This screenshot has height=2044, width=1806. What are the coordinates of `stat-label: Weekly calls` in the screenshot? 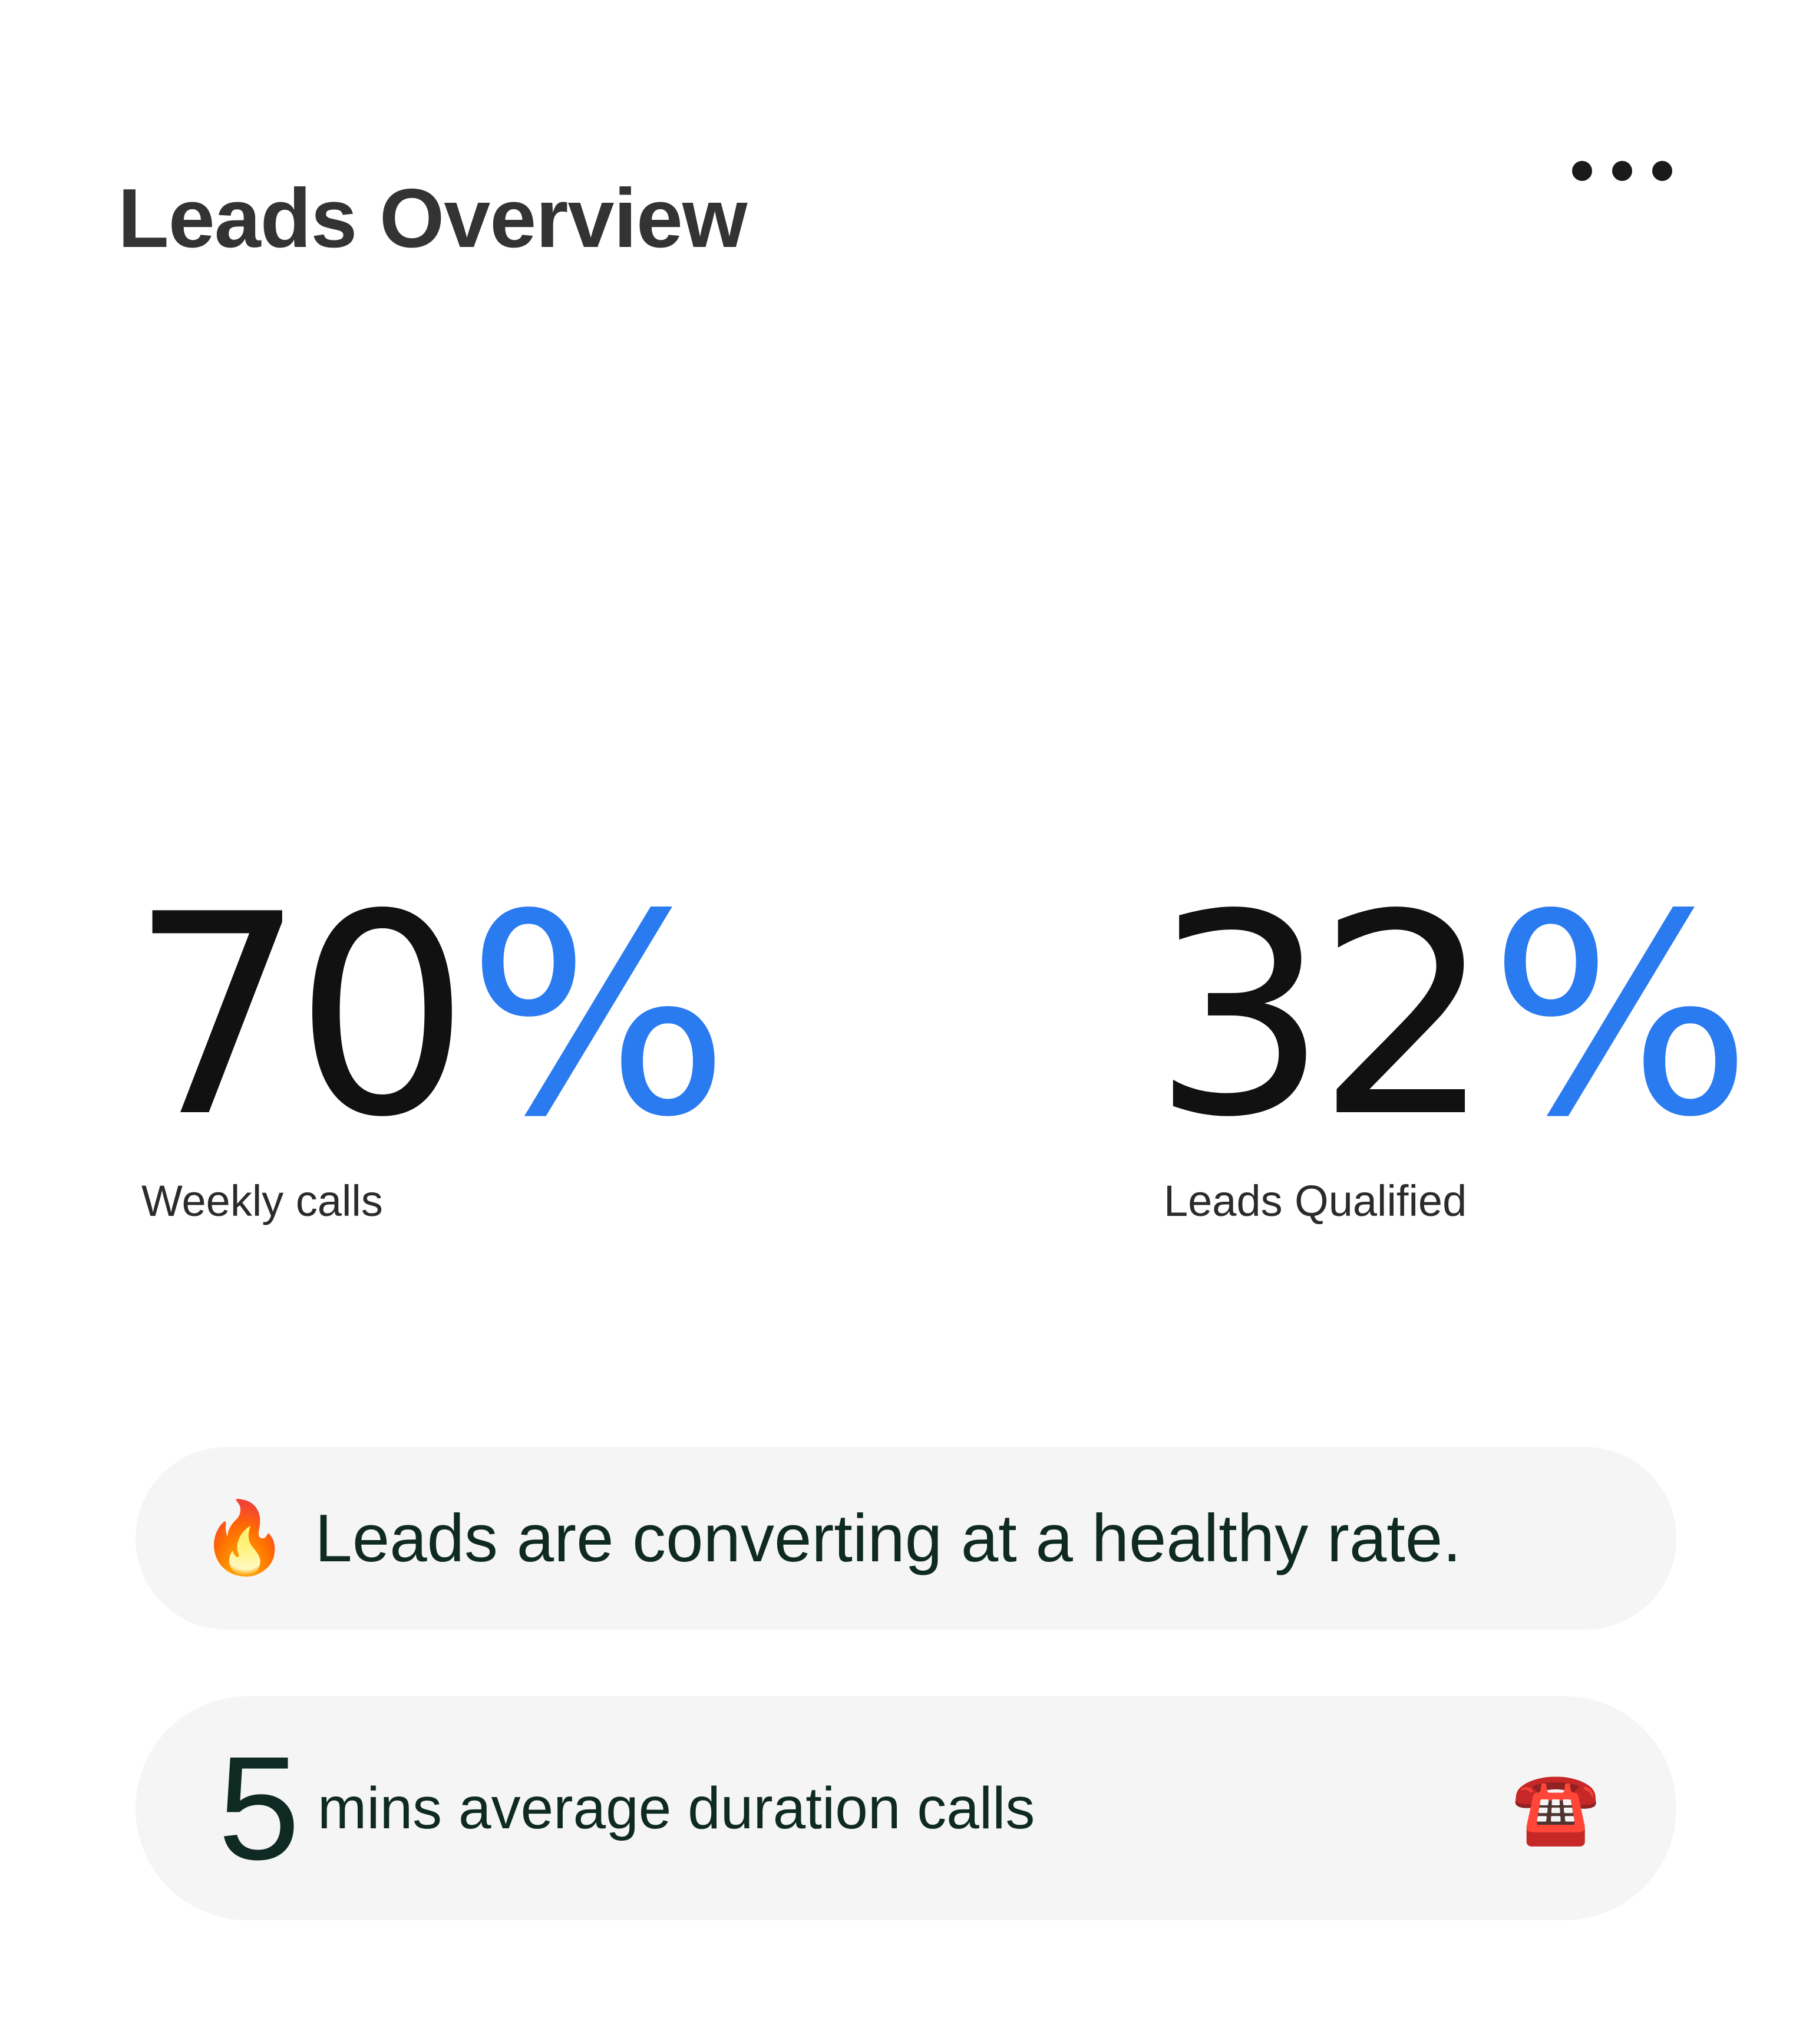 It's located at (262, 1200).